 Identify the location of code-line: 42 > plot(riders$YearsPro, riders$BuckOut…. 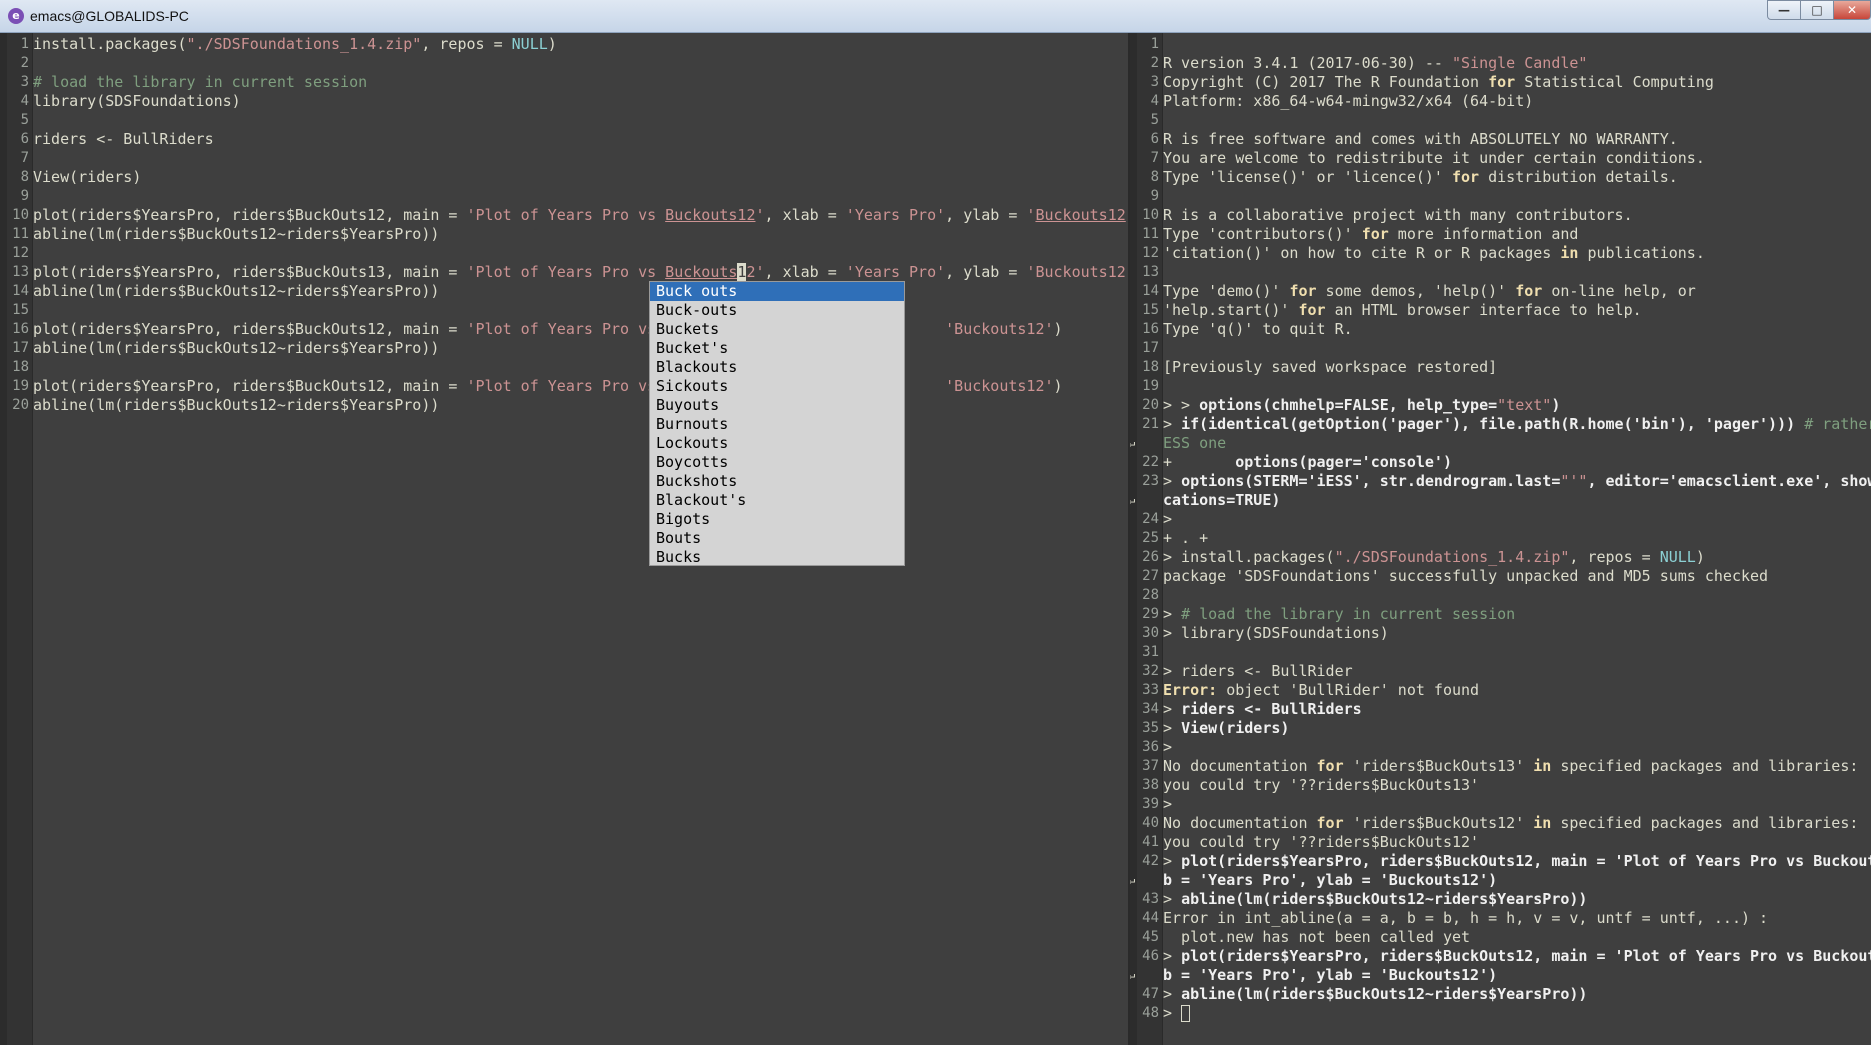
(1500, 861).